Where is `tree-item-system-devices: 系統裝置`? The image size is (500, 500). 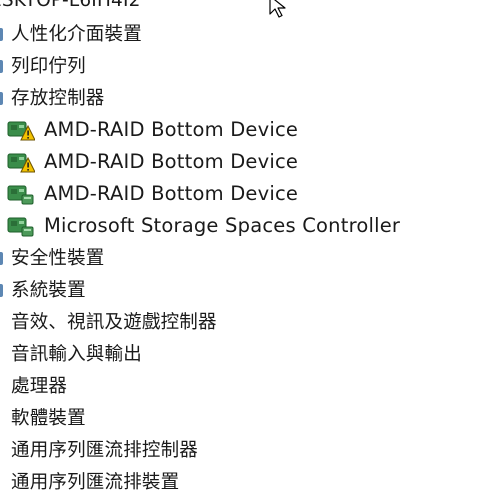
tree-item-system-devices: 系統裝置 is located at coordinates (250, 289).